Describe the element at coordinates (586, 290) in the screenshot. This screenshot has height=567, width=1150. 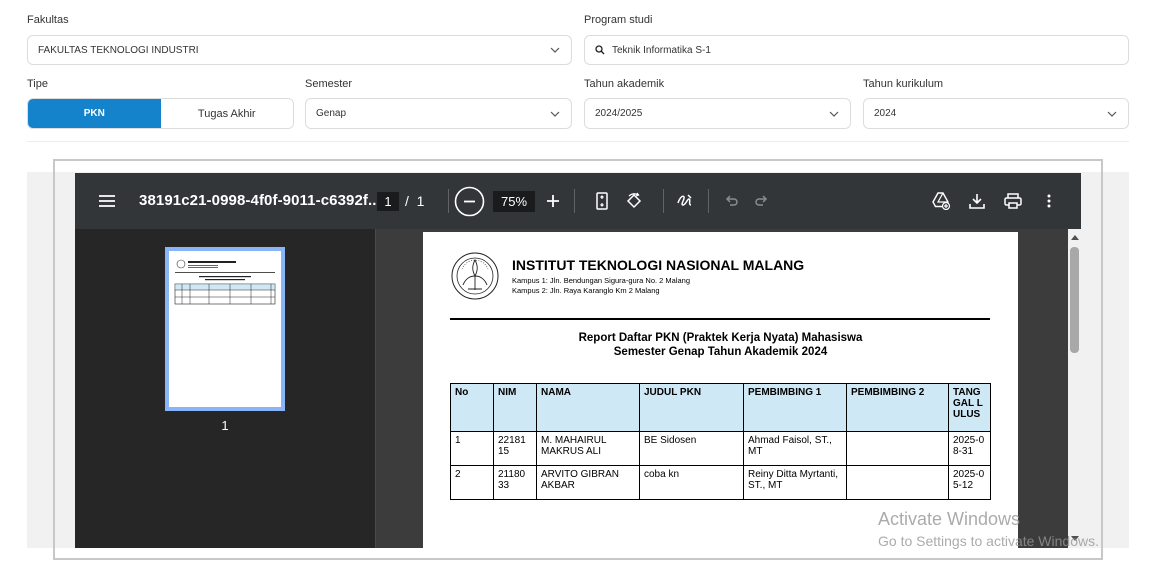
I see `address-campus-2: Kampus 2: Jln. Raya Karanglo Km 2 Malang` at that location.